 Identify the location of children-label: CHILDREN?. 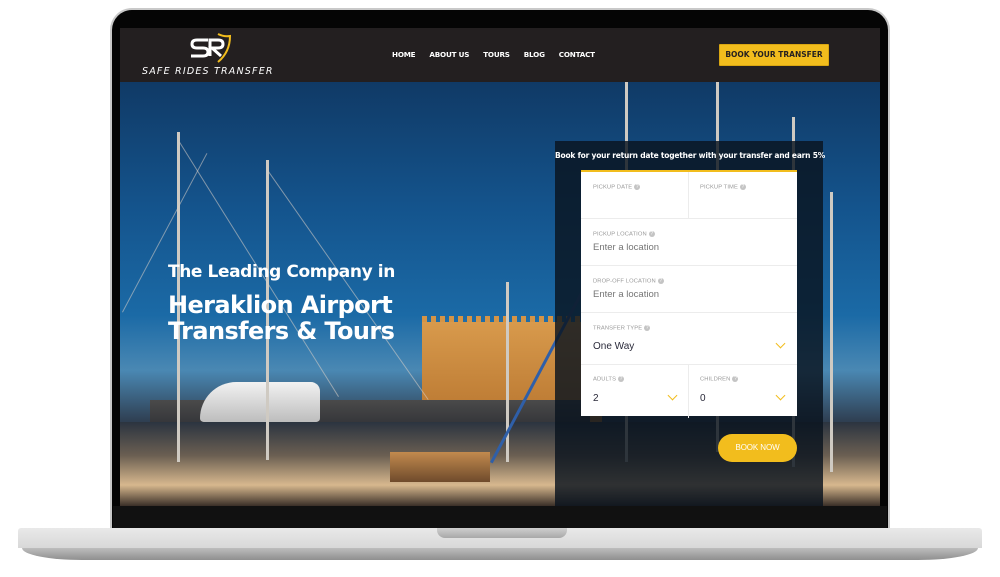
(719, 379).